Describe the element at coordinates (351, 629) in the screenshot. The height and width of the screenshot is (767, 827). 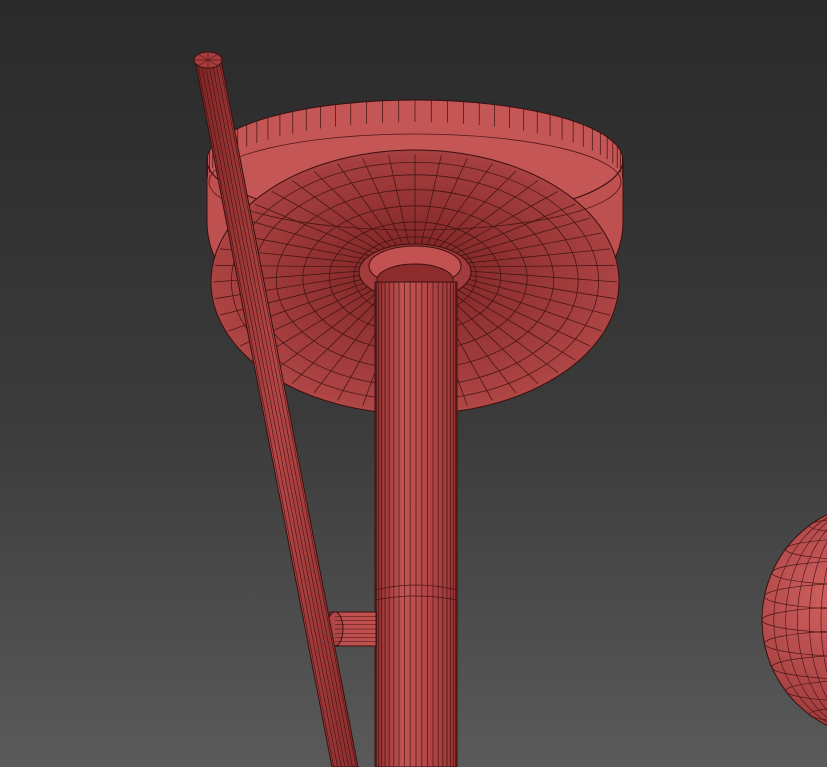
I see `peg-mesh` at that location.